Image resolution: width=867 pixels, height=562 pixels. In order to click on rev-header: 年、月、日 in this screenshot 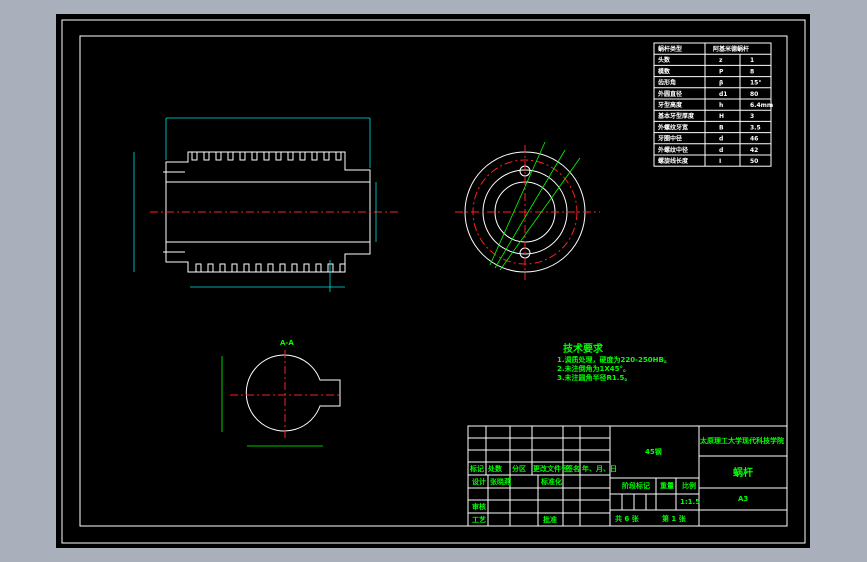, I will do `click(599, 468)`.